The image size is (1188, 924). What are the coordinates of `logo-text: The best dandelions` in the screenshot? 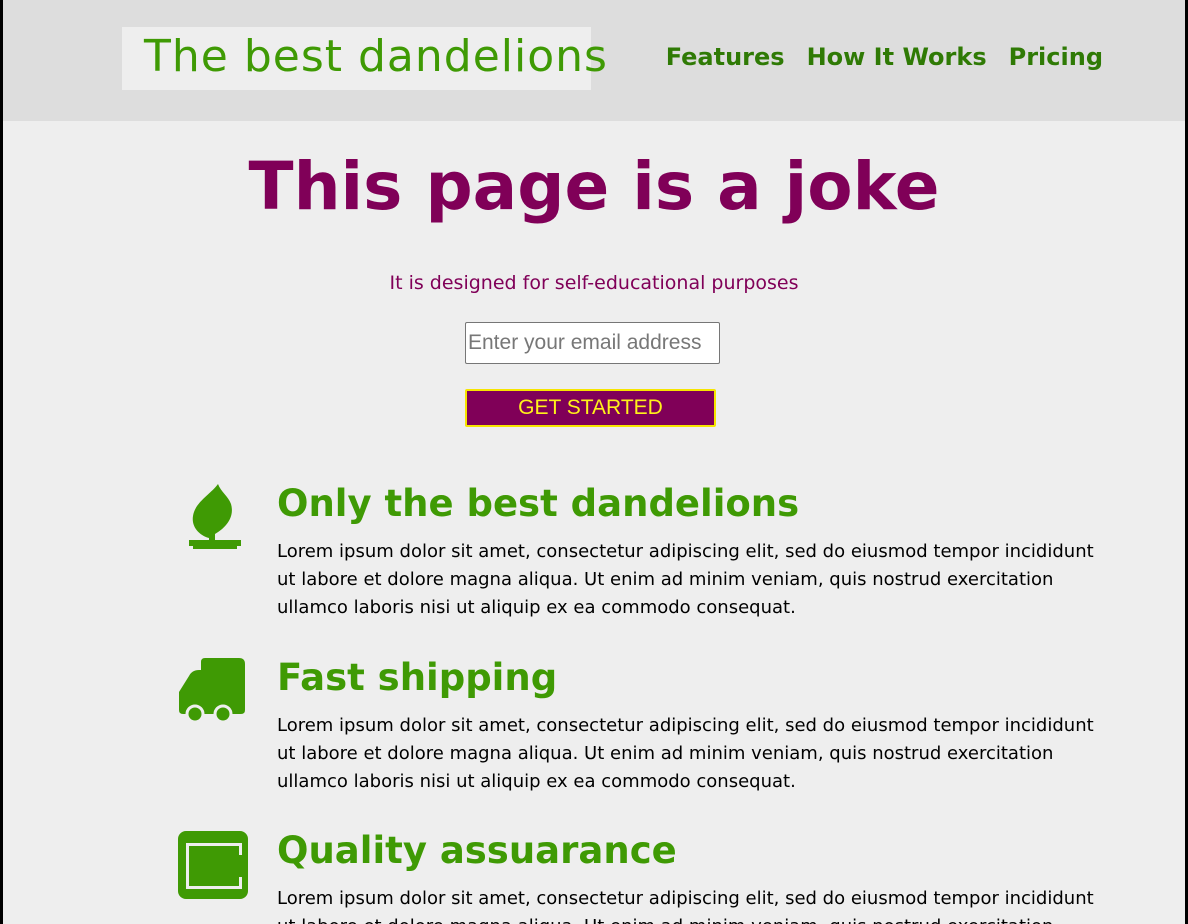 It's located at (376, 56).